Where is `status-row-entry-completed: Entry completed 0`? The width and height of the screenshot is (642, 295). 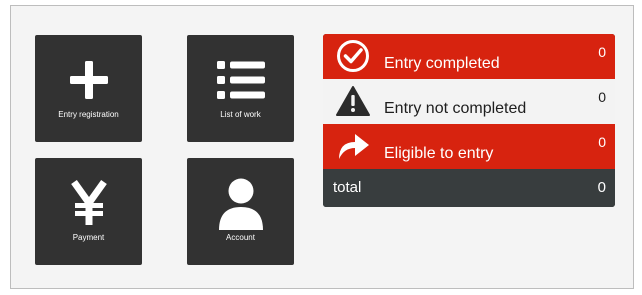
status-row-entry-completed: Entry completed 0 is located at coordinates (469, 56).